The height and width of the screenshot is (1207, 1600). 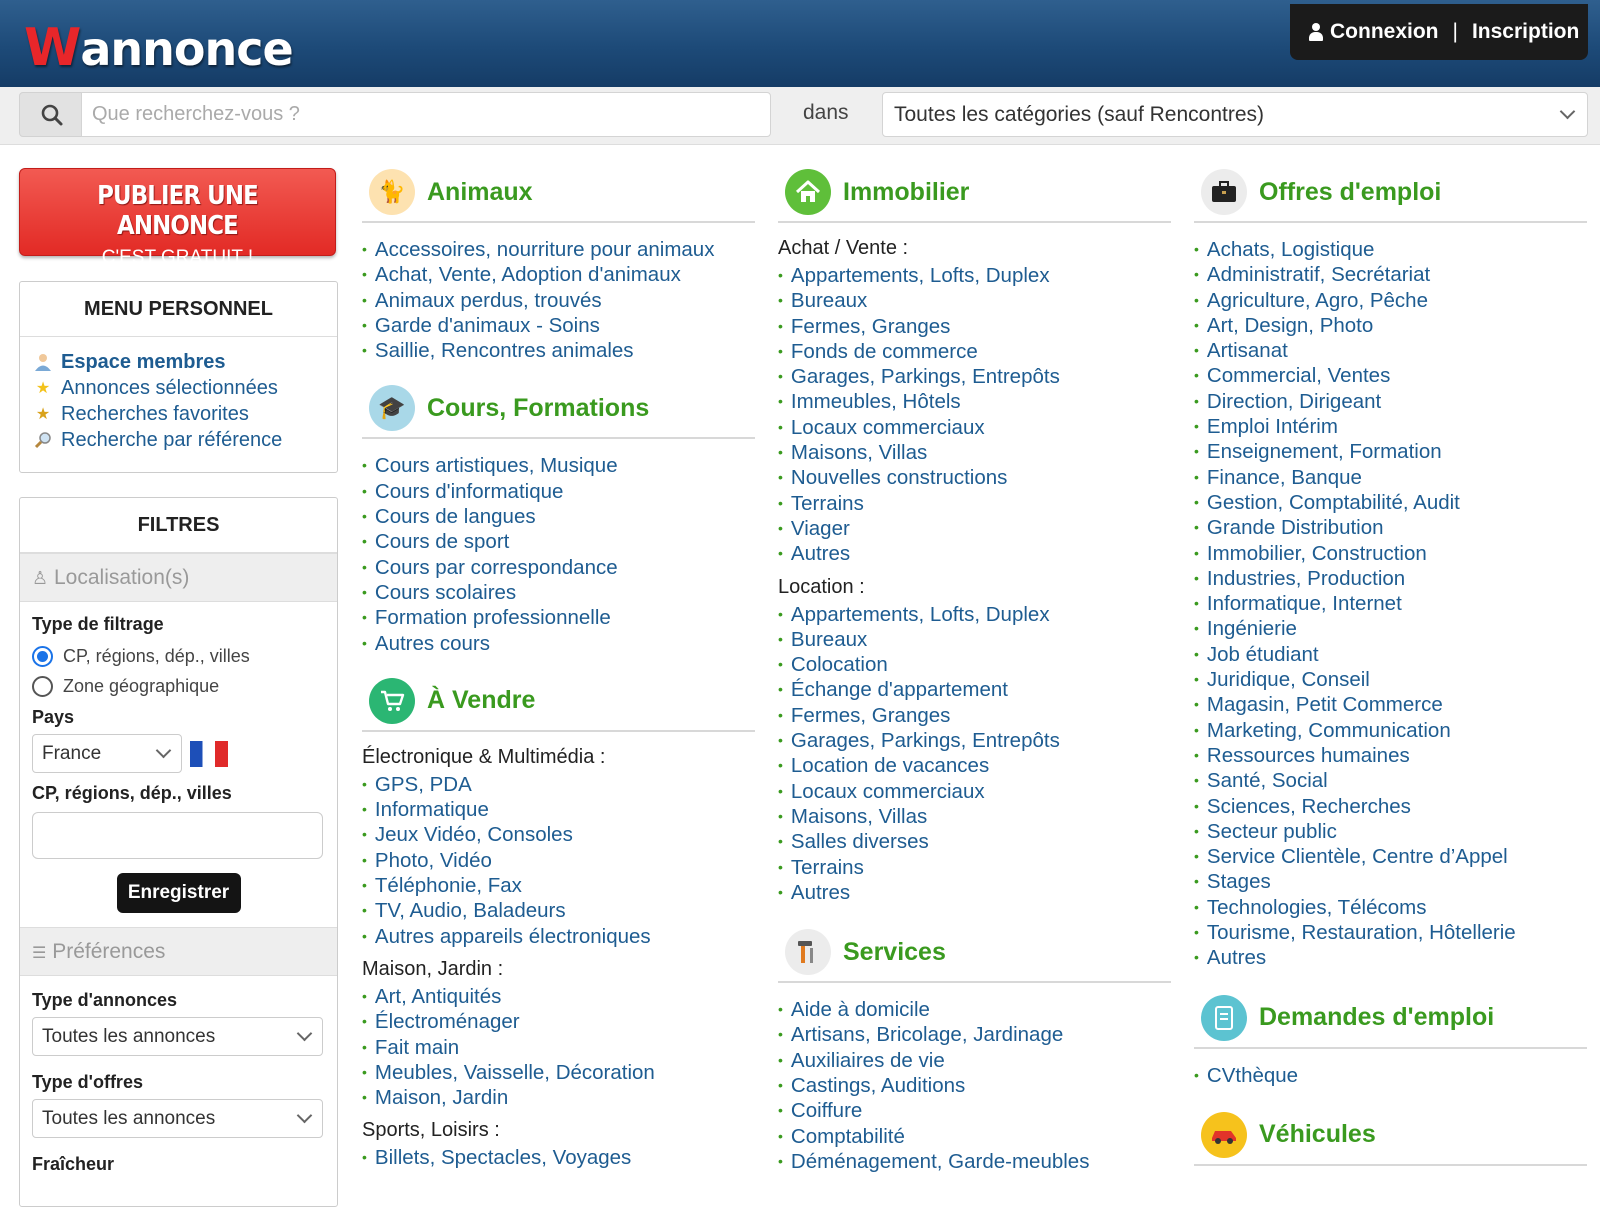 I want to click on menu-item-members: Espace membres, so click(x=184, y=362).